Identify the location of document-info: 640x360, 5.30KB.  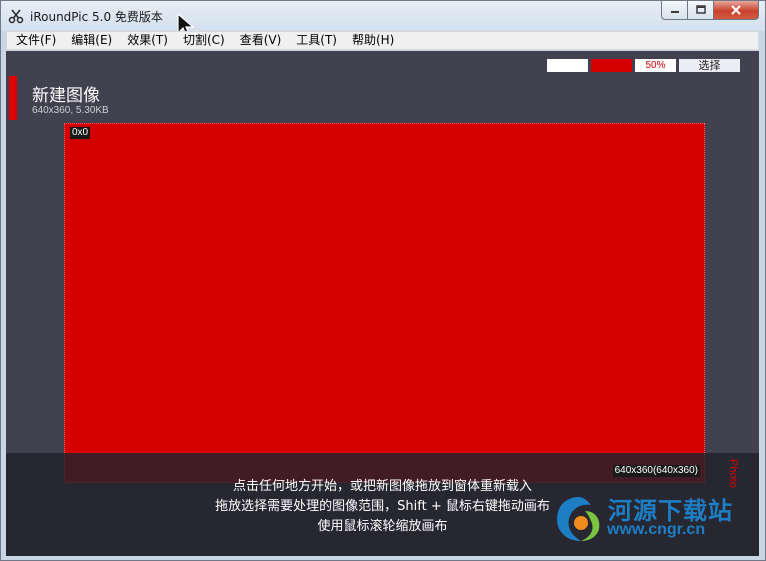
(70, 110).